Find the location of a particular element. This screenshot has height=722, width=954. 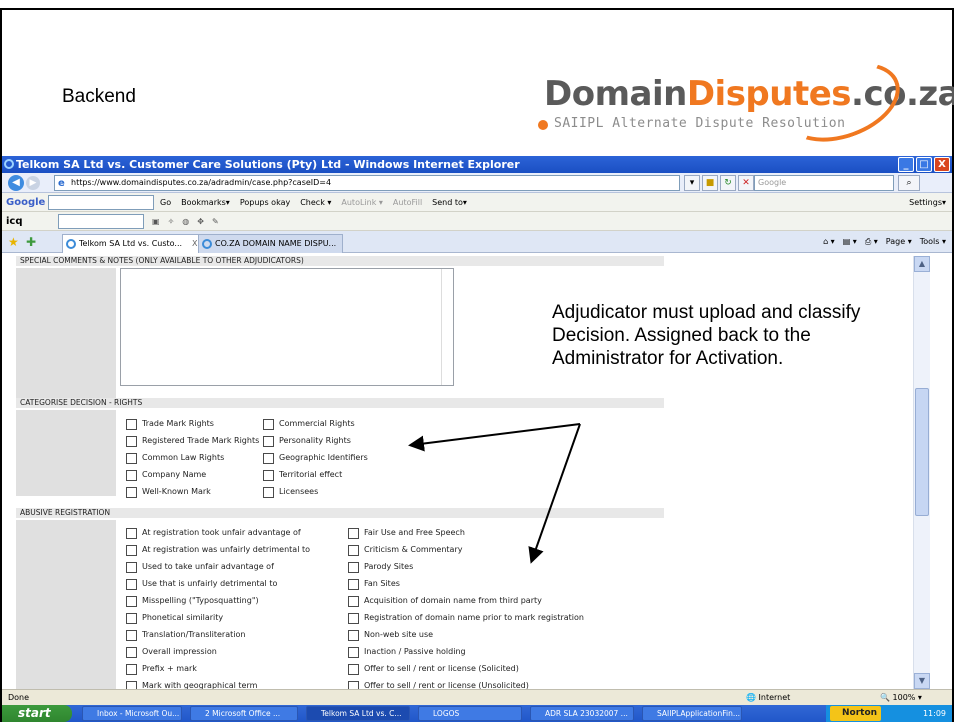

maximize-button: □ is located at coordinates (924, 164).